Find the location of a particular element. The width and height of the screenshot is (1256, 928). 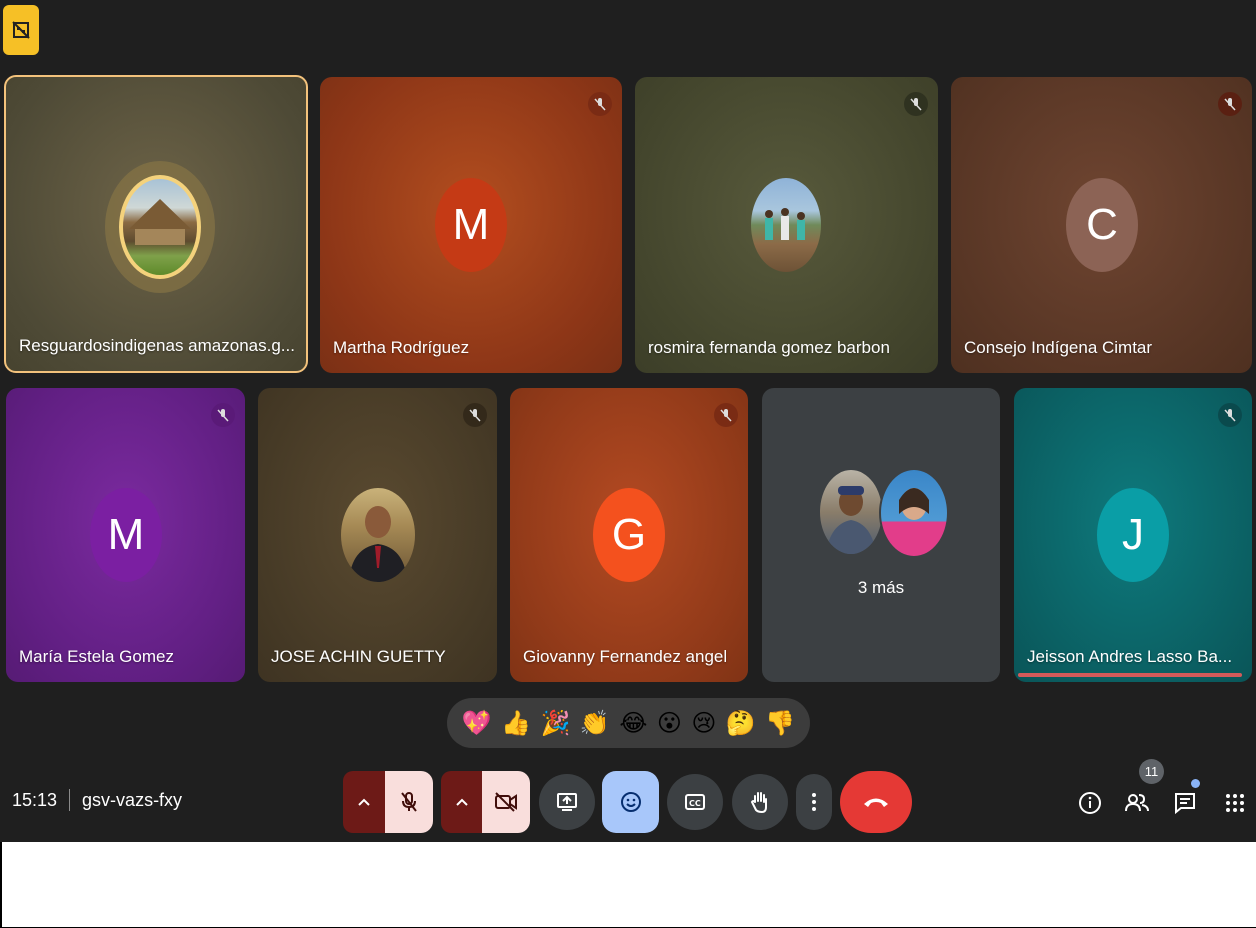

reactions-bar: 💖 👍 🎉 👏 😂 😮 😢 🤔 👎 is located at coordinates (628, 723).